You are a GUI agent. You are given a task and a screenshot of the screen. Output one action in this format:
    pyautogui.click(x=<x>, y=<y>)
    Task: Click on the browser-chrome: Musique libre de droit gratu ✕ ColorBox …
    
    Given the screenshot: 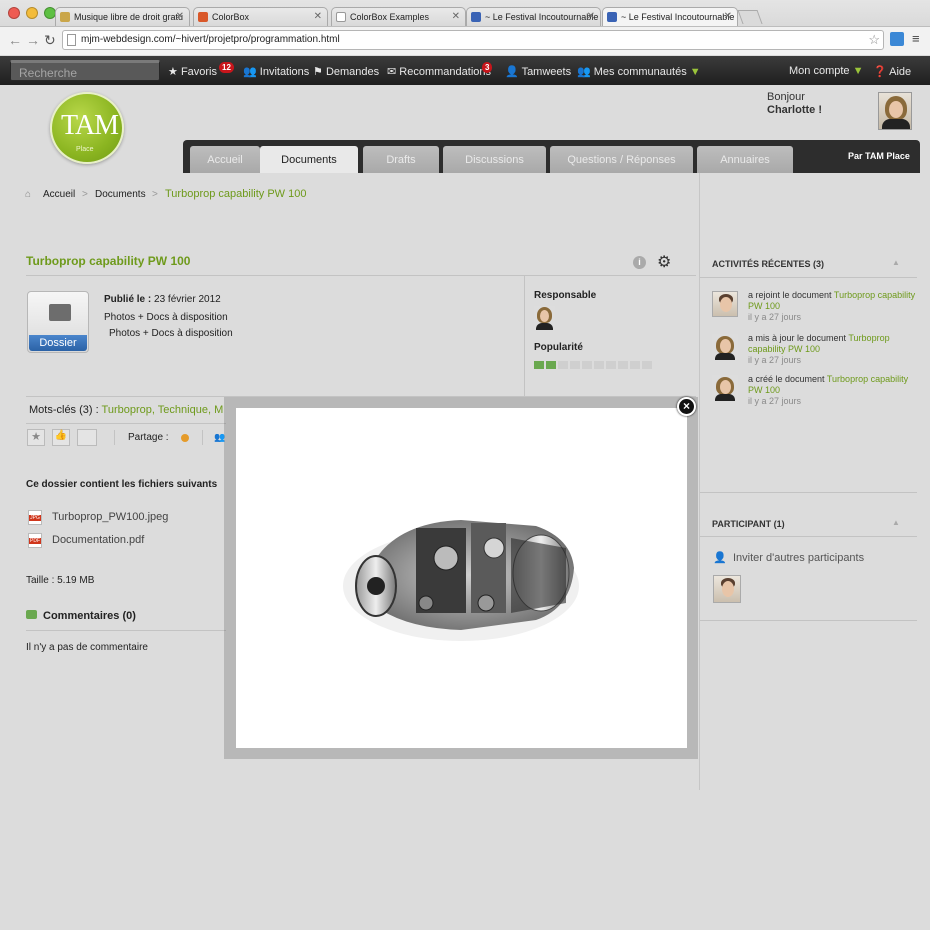 What is the action you would take?
    pyautogui.click(x=465, y=27)
    